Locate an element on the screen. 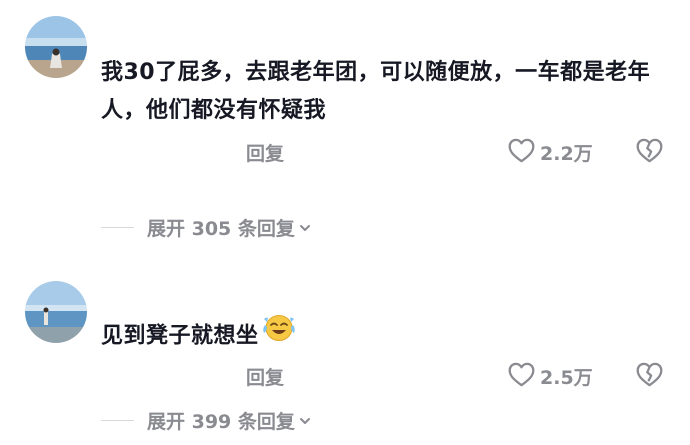  comment-text-content: 见到凳子就想坐 is located at coordinates (180, 336).